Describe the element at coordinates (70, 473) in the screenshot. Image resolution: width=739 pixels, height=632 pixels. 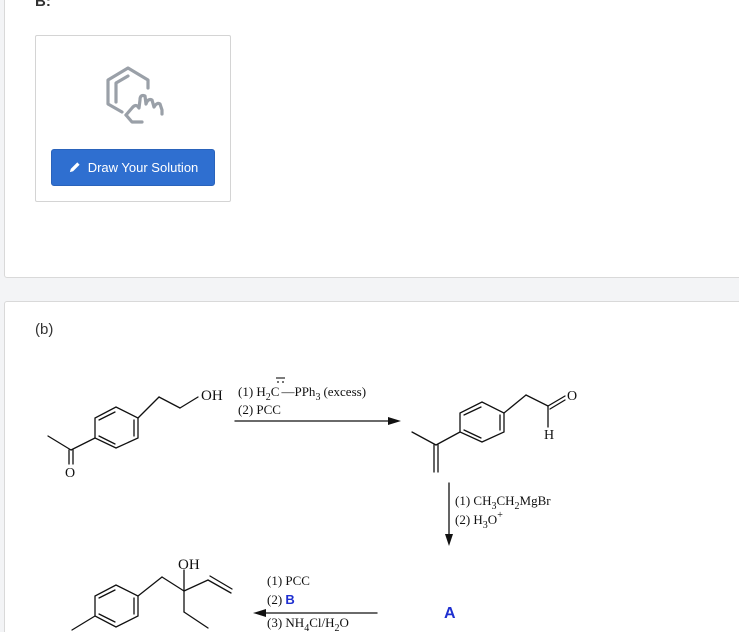
I see `ketone-o-label: O` at that location.